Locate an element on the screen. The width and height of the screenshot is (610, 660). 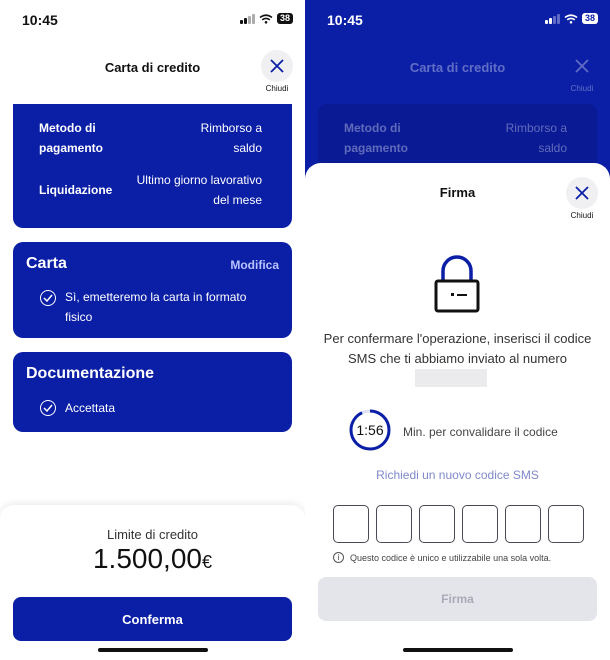
dimmed-header: Carta di credito Chiudi is located at coordinates (457, 73).